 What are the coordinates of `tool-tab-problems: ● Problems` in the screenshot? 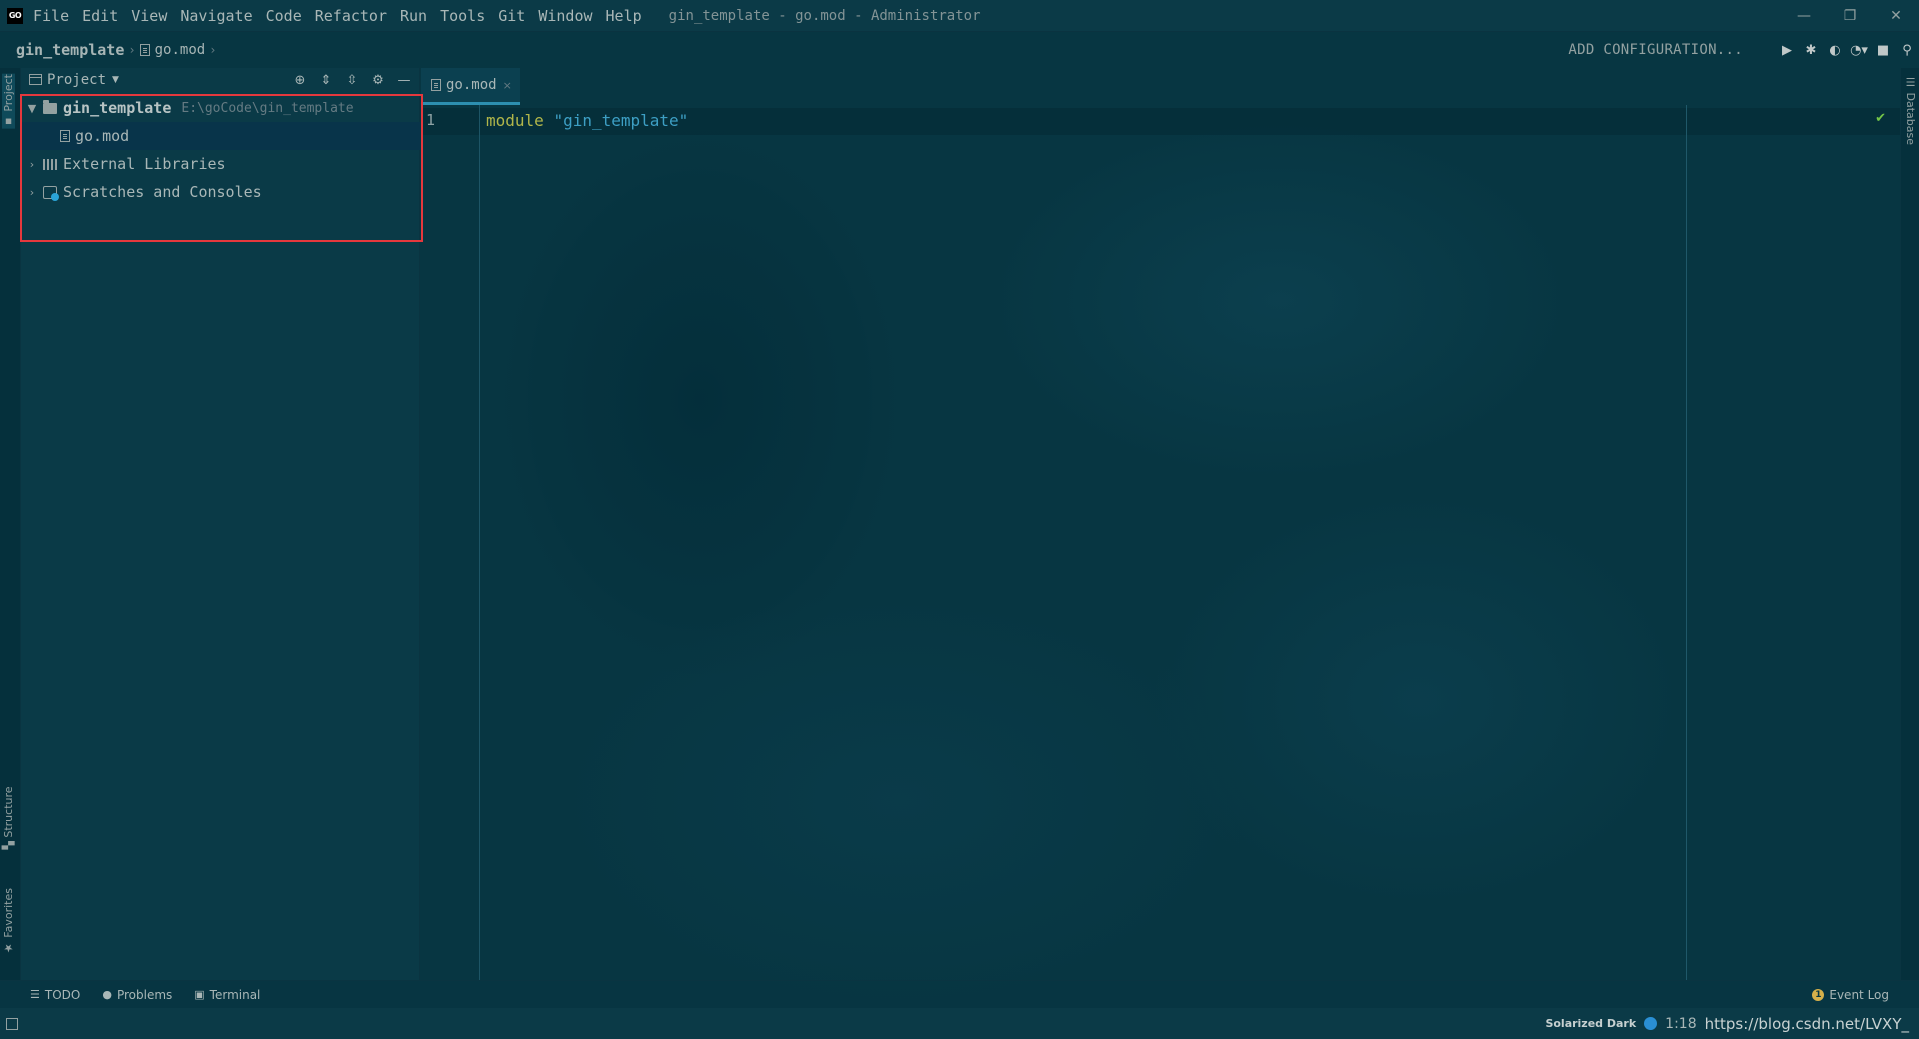 It's located at (137, 995).